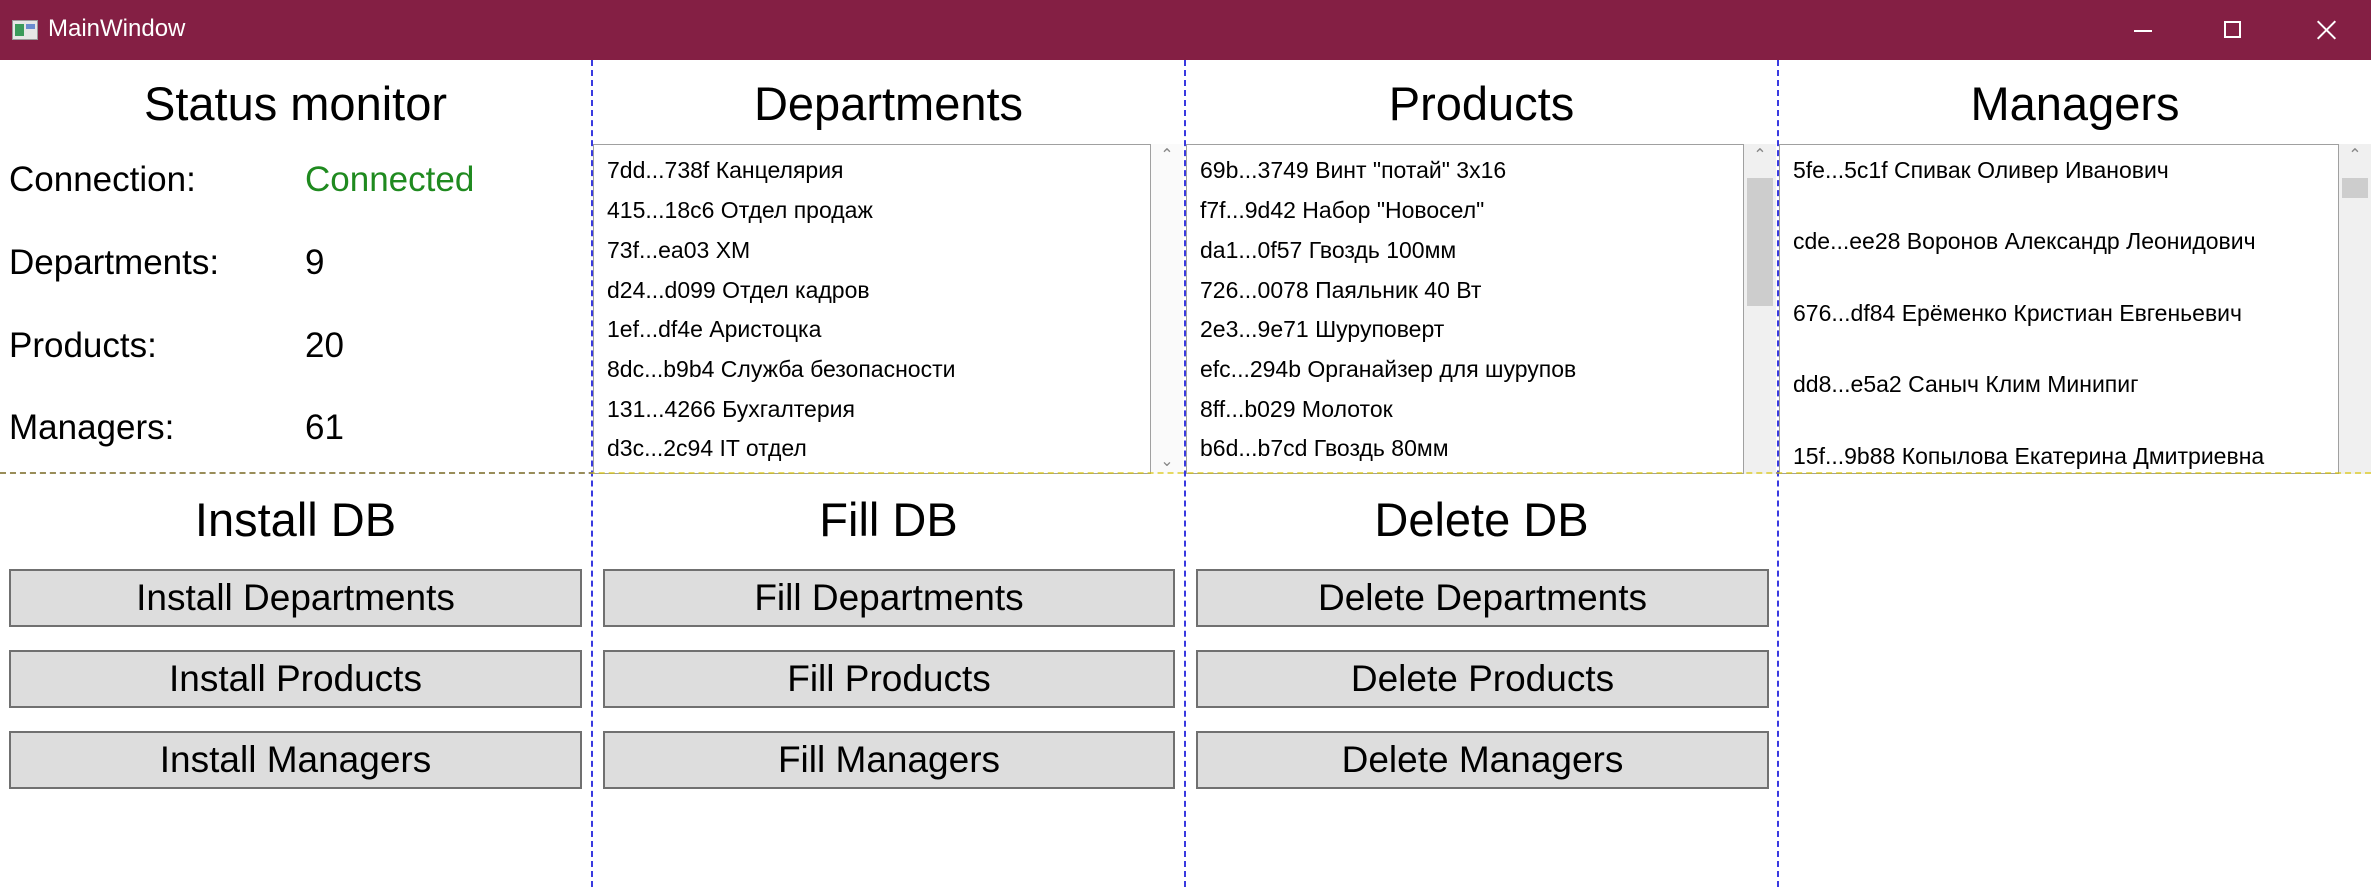 The width and height of the screenshot is (2371, 887). Describe the element at coordinates (1185, 473) in the screenshot. I see `grid-divider` at that location.